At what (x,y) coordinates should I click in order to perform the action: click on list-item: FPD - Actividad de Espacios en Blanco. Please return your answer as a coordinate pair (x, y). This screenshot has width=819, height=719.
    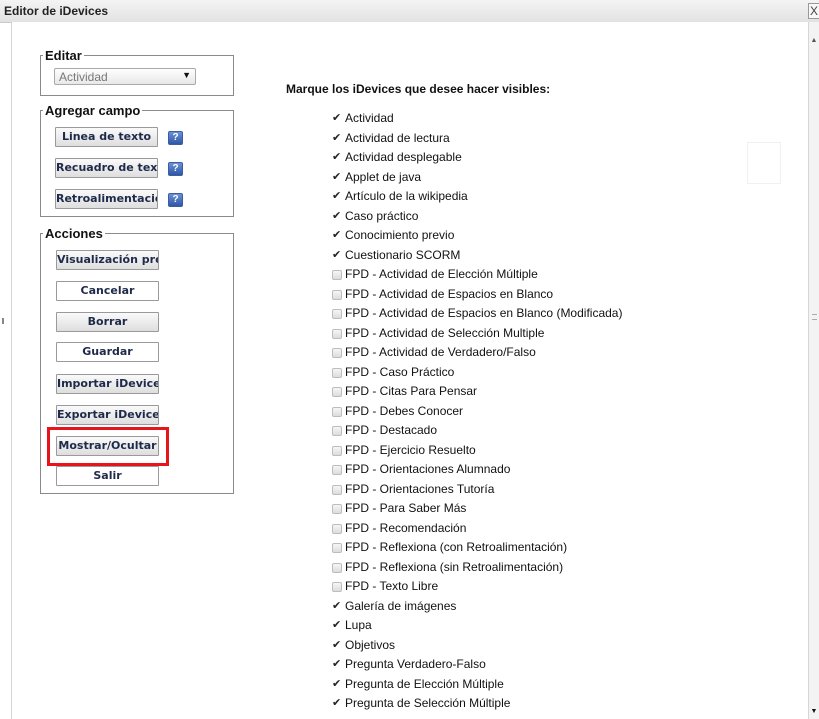
    Looking at the image, I should click on (477, 295).